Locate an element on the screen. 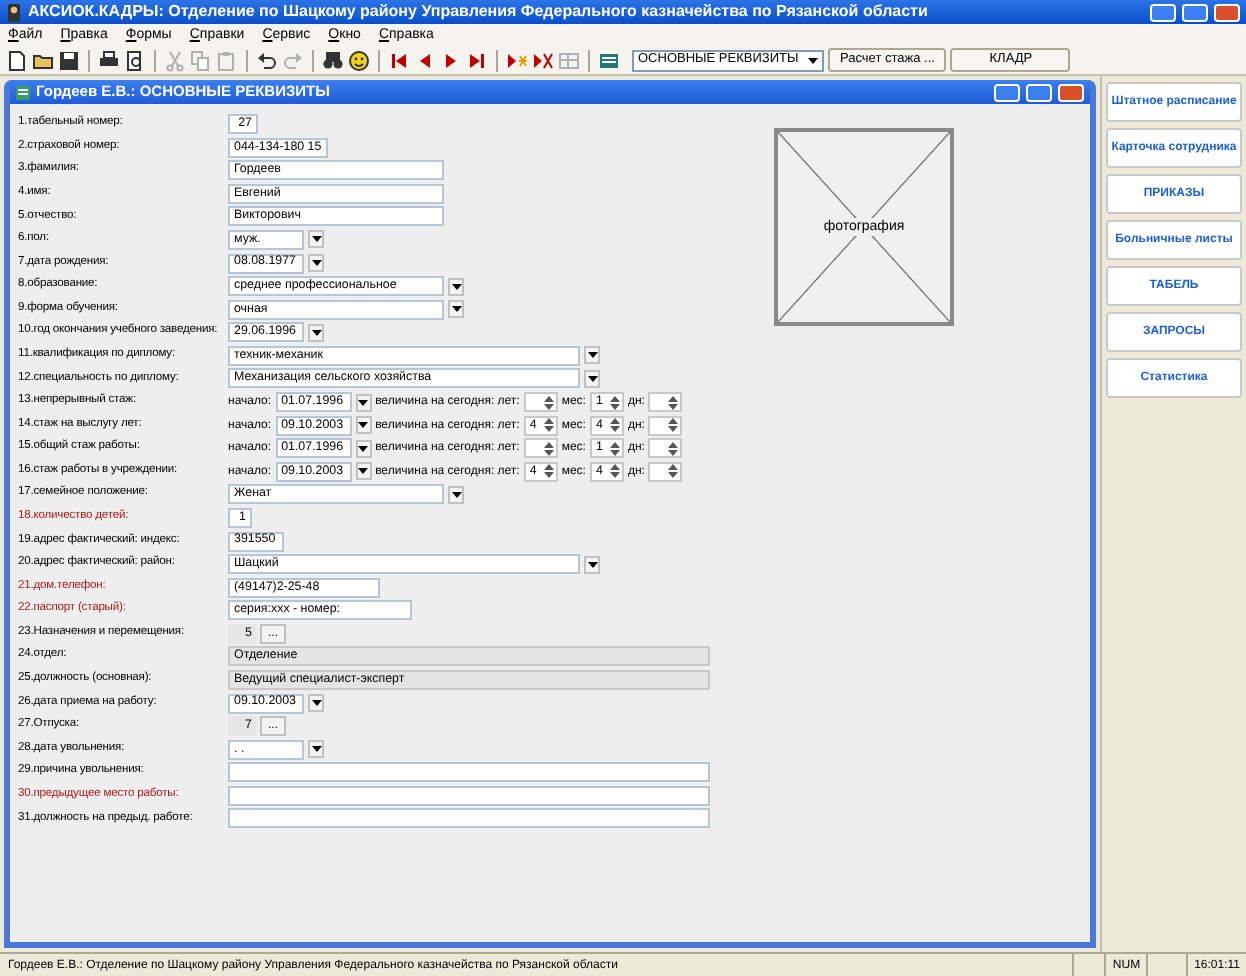  app-icon is located at coordinates (14, 12).